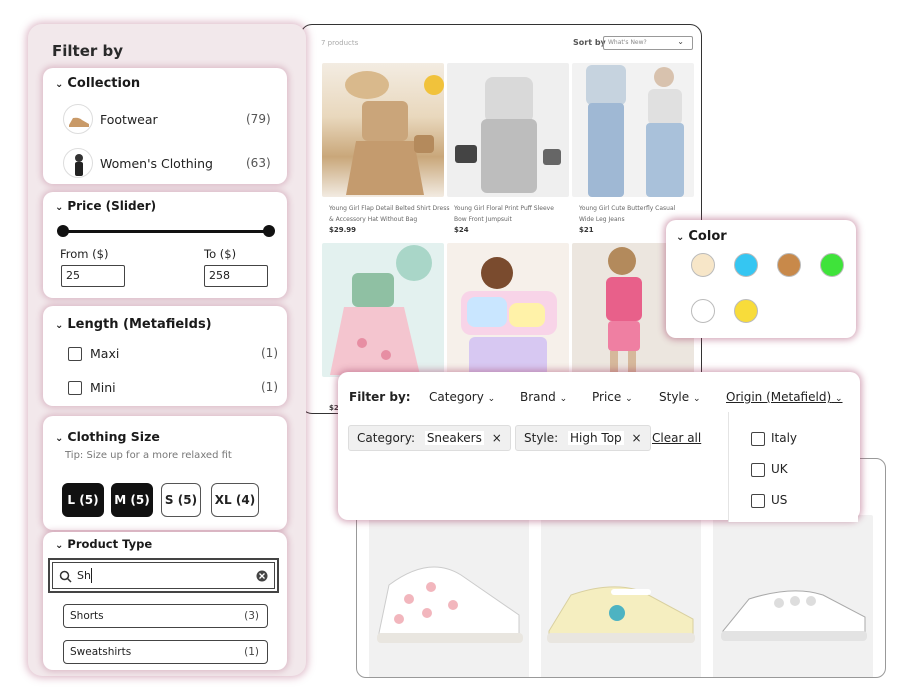 The width and height of the screenshot is (900, 700). I want to click on origin-option-us: US, so click(779, 500).